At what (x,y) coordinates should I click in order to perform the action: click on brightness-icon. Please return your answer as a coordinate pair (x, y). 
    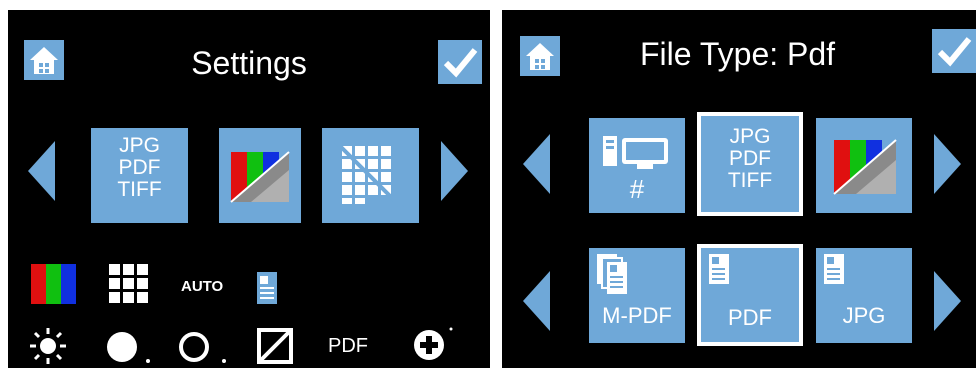
    Looking at the image, I should click on (48, 346).